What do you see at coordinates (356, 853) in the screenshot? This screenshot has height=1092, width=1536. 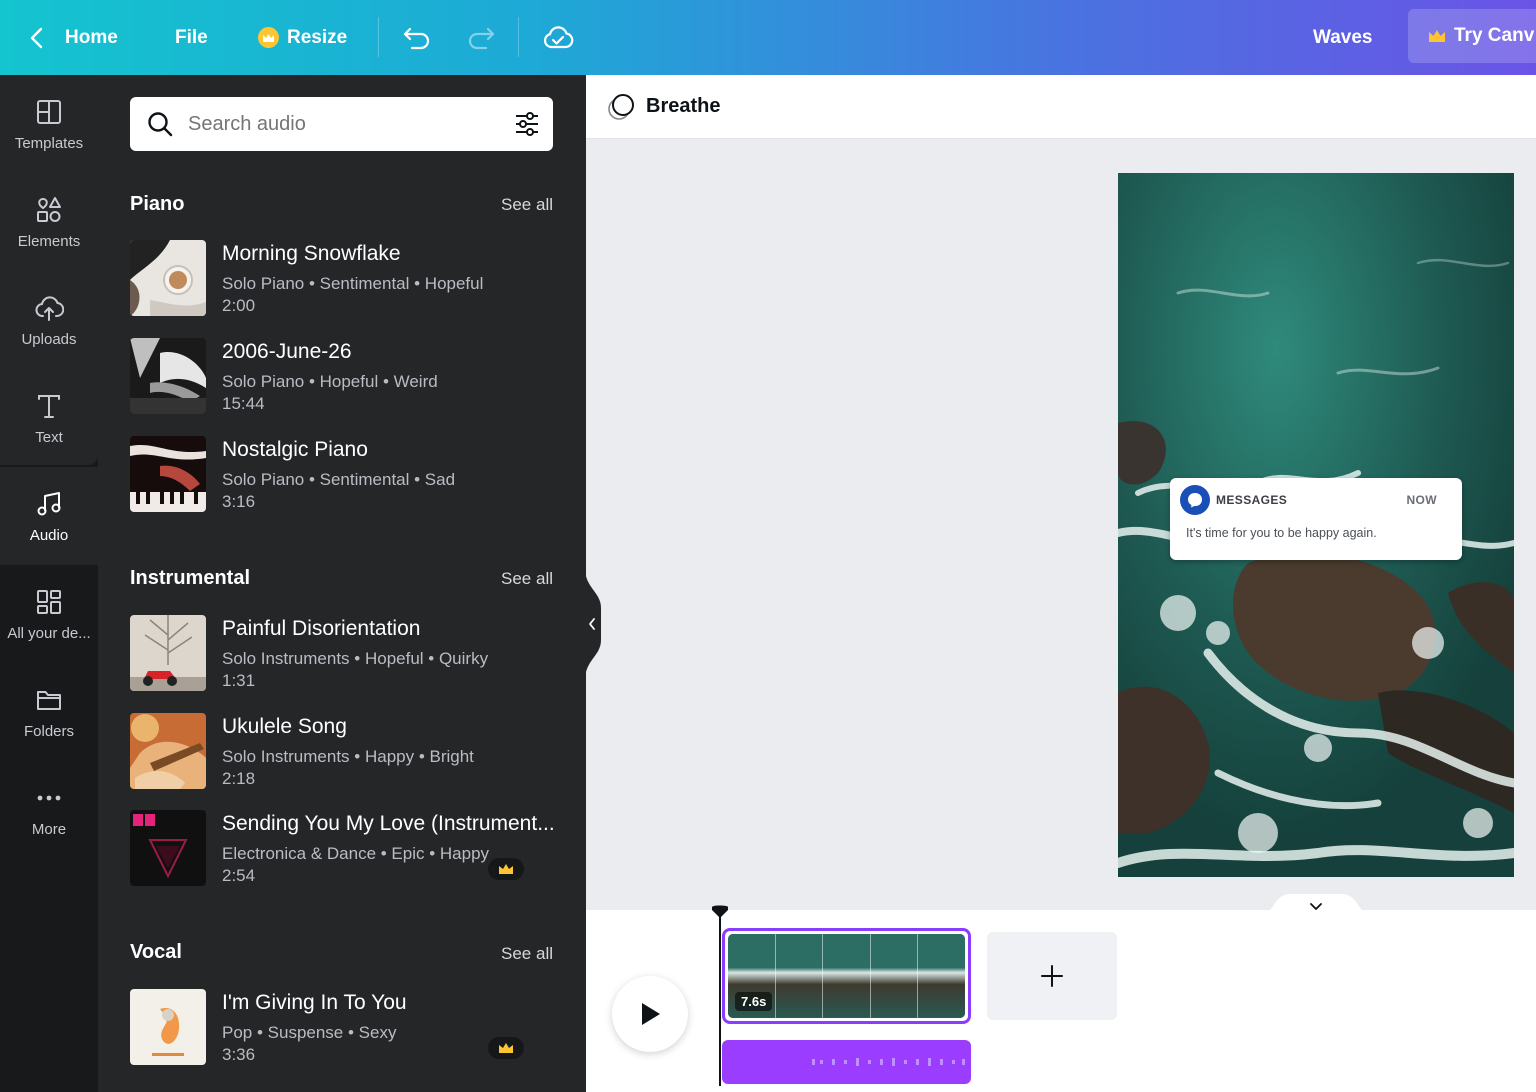 I see `track-meta: Electronica & Dance • Epic • Happy` at bounding box center [356, 853].